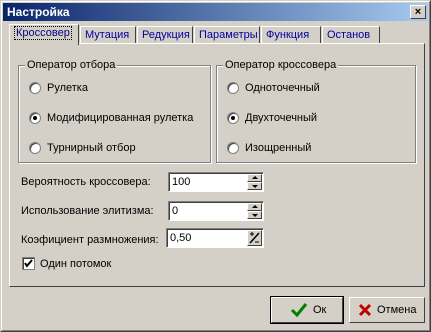 This screenshot has width=431, height=332. I want to click on tab-mutation: Мутация, so click(108, 35).